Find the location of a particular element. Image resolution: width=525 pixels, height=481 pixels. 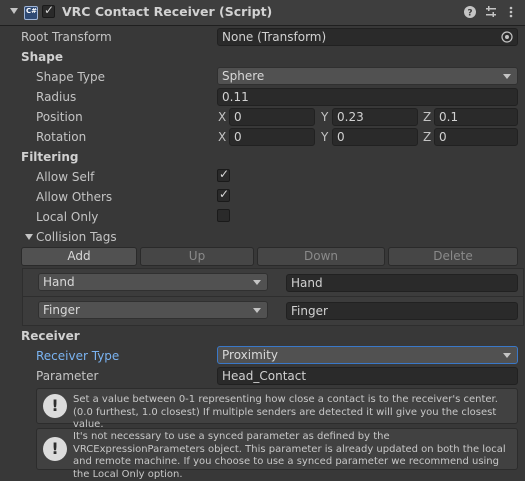

receiver-section-header: Receiver is located at coordinates (50, 336).